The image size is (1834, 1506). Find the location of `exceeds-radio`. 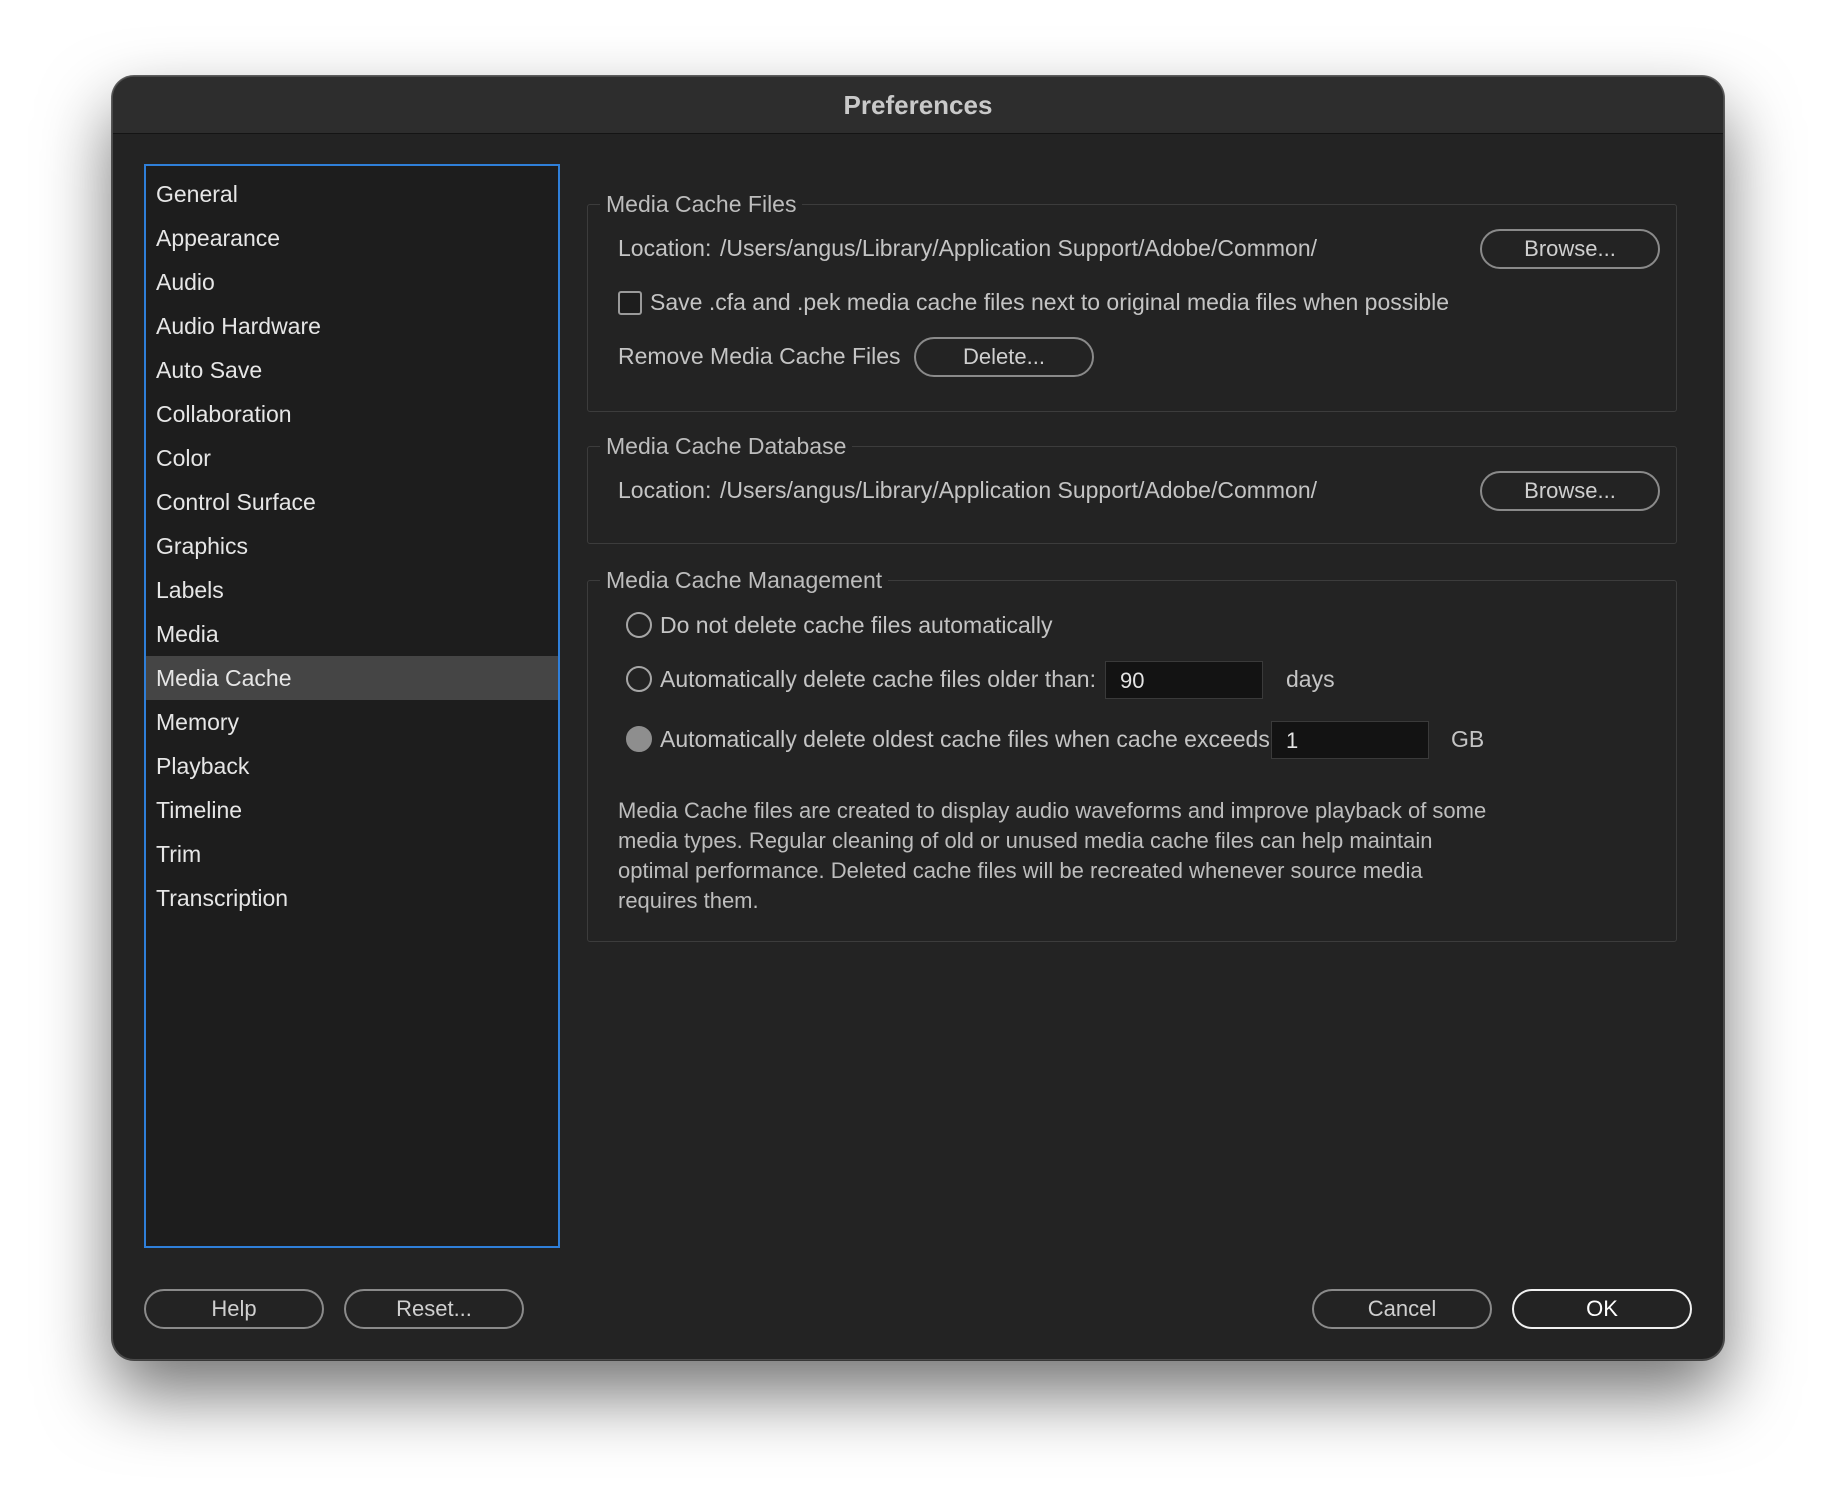

exceeds-radio is located at coordinates (639, 739).